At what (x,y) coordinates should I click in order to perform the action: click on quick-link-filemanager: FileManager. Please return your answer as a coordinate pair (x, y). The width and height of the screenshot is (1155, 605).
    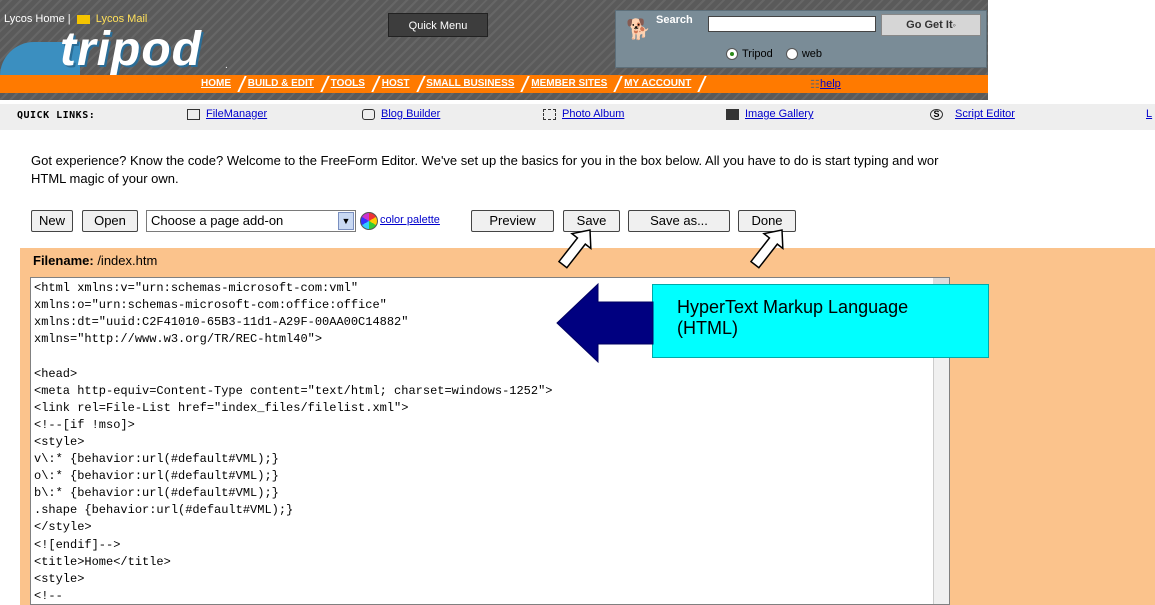
    Looking at the image, I should click on (227, 114).